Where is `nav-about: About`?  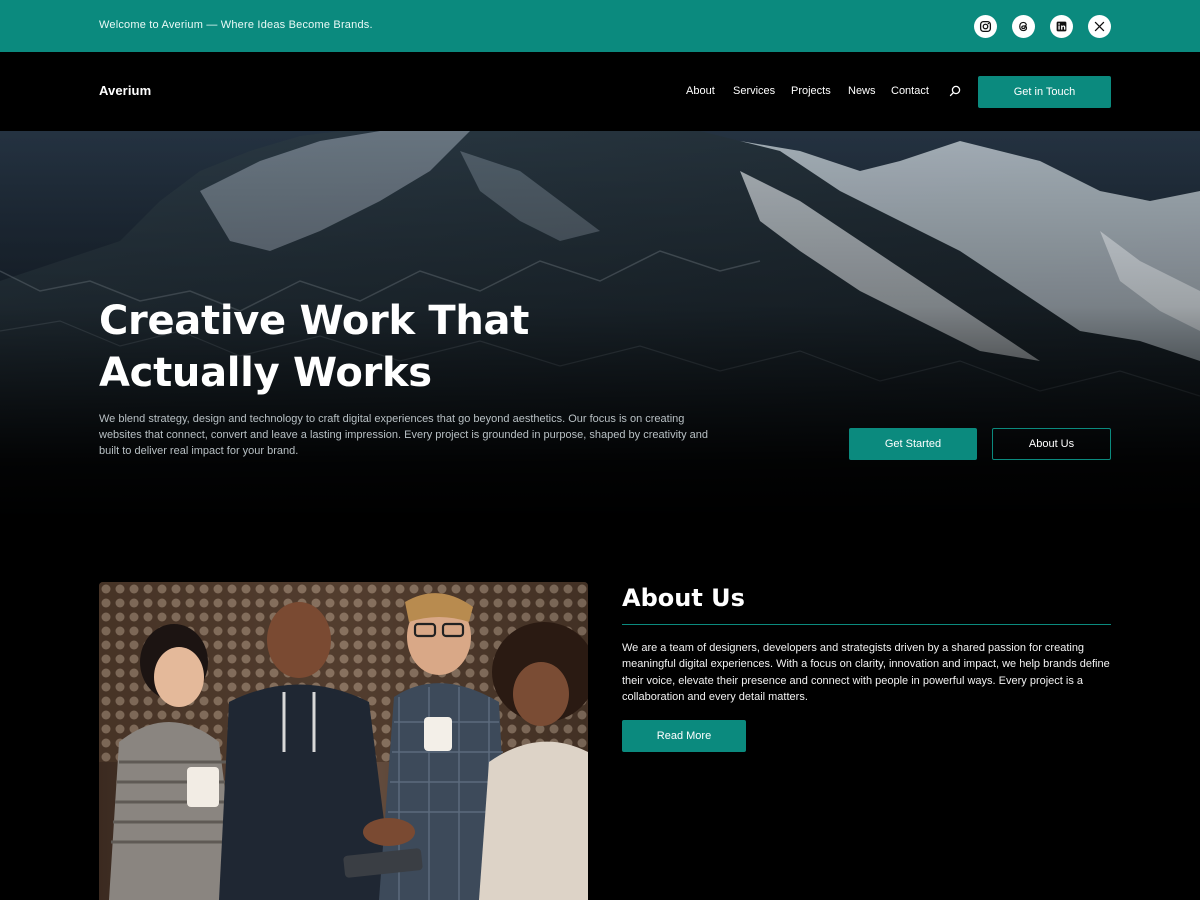 nav-about: About is located at coordinates (700, 91).